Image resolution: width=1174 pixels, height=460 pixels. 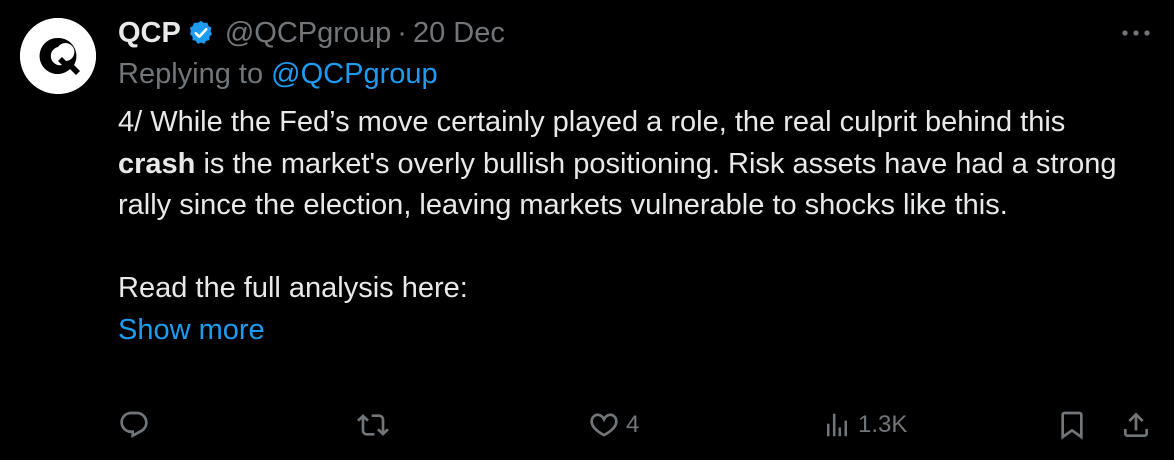 What do you see at coordinates (837, 425) in the screenshot?
I see `views-icon` at bounding box center [837, 425].